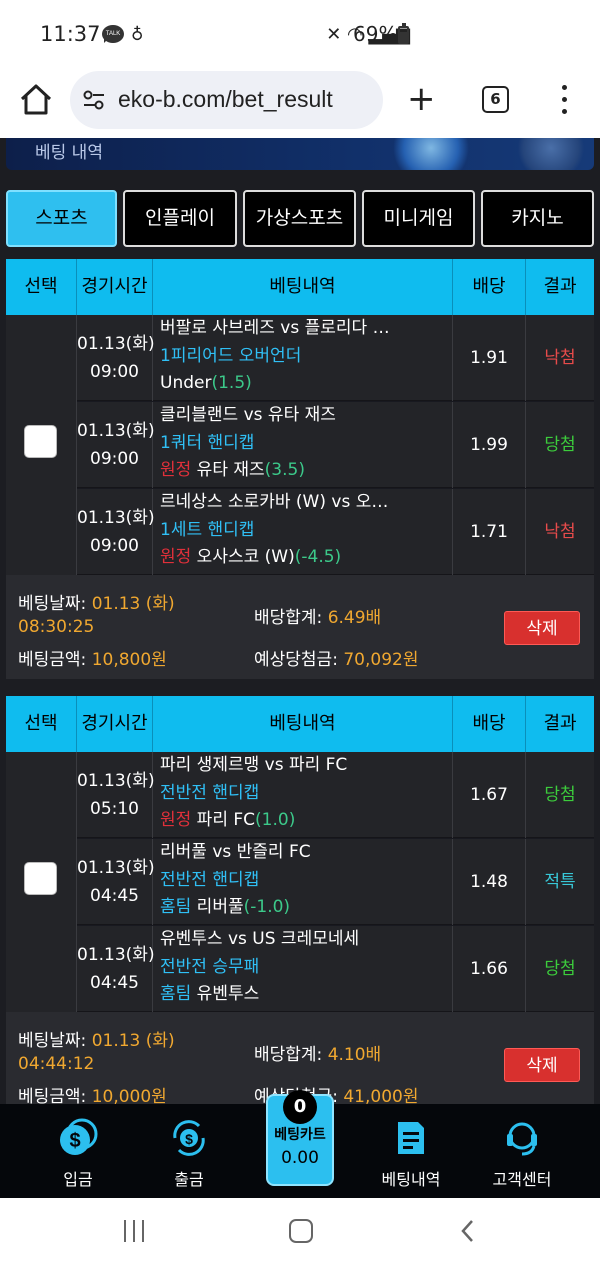  Describe the element at coordinates (300, 35) in the screenshot. I see `status-bar: 11:37 TALK ♁ ✕ ◠ ▂▄▆ 69%` at that location.